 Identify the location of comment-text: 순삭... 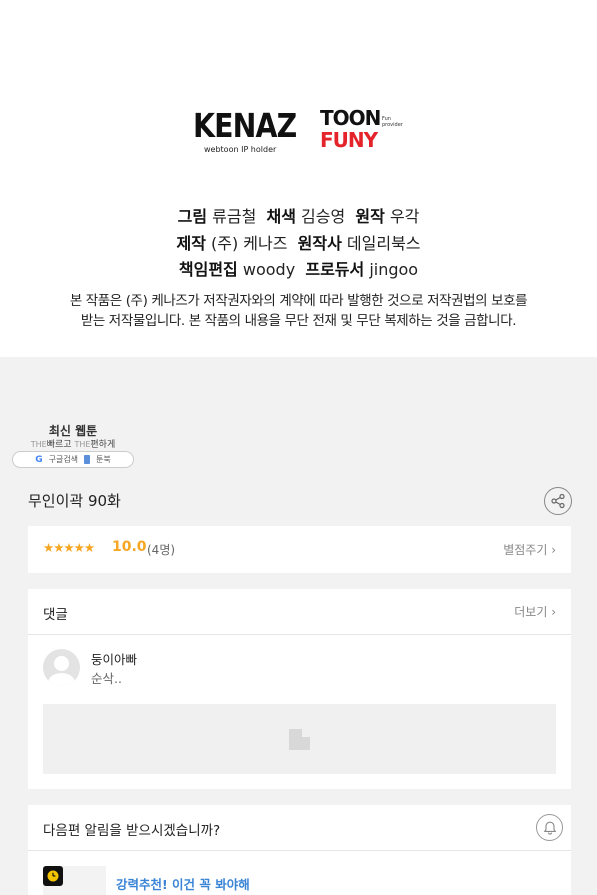
(106, 678).